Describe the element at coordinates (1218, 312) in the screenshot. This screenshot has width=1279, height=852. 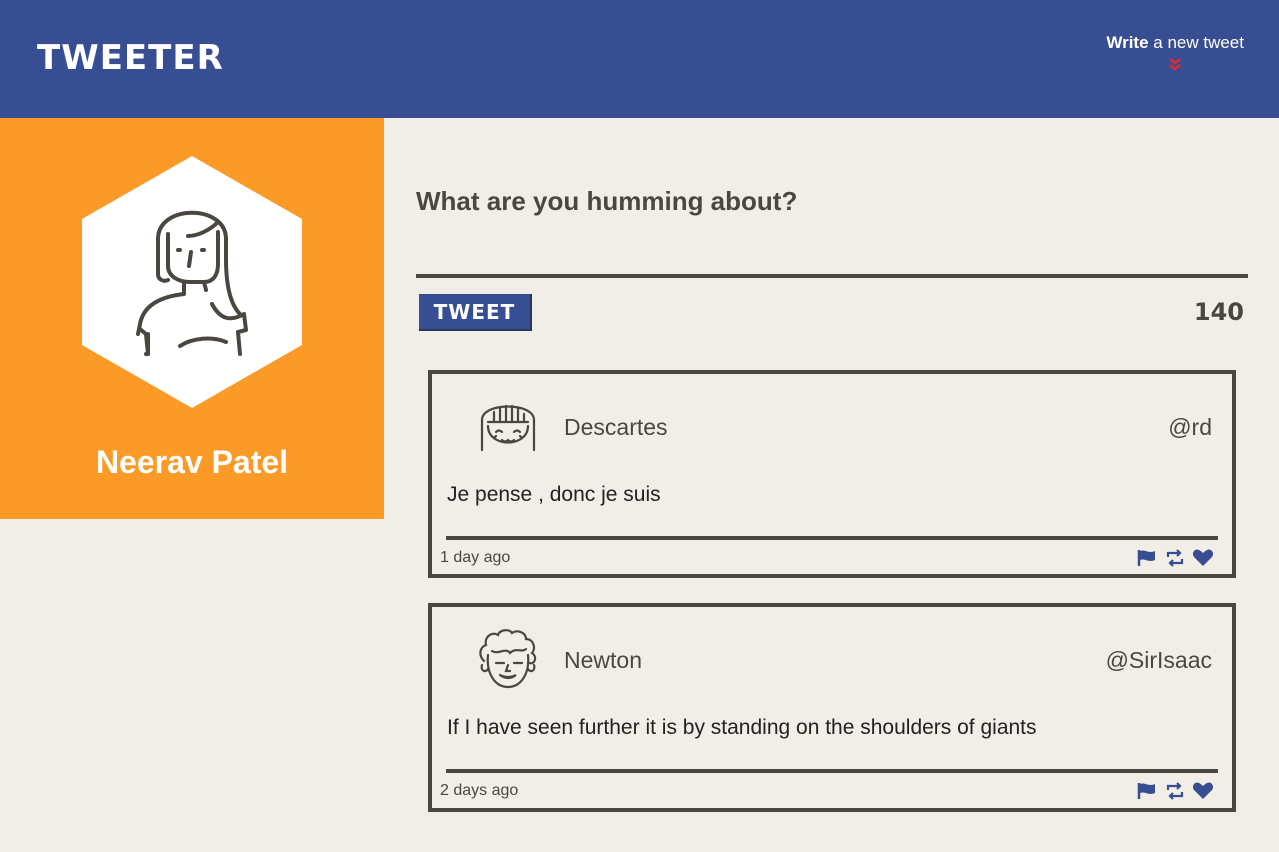
I see `character-counter: 140` at that location.